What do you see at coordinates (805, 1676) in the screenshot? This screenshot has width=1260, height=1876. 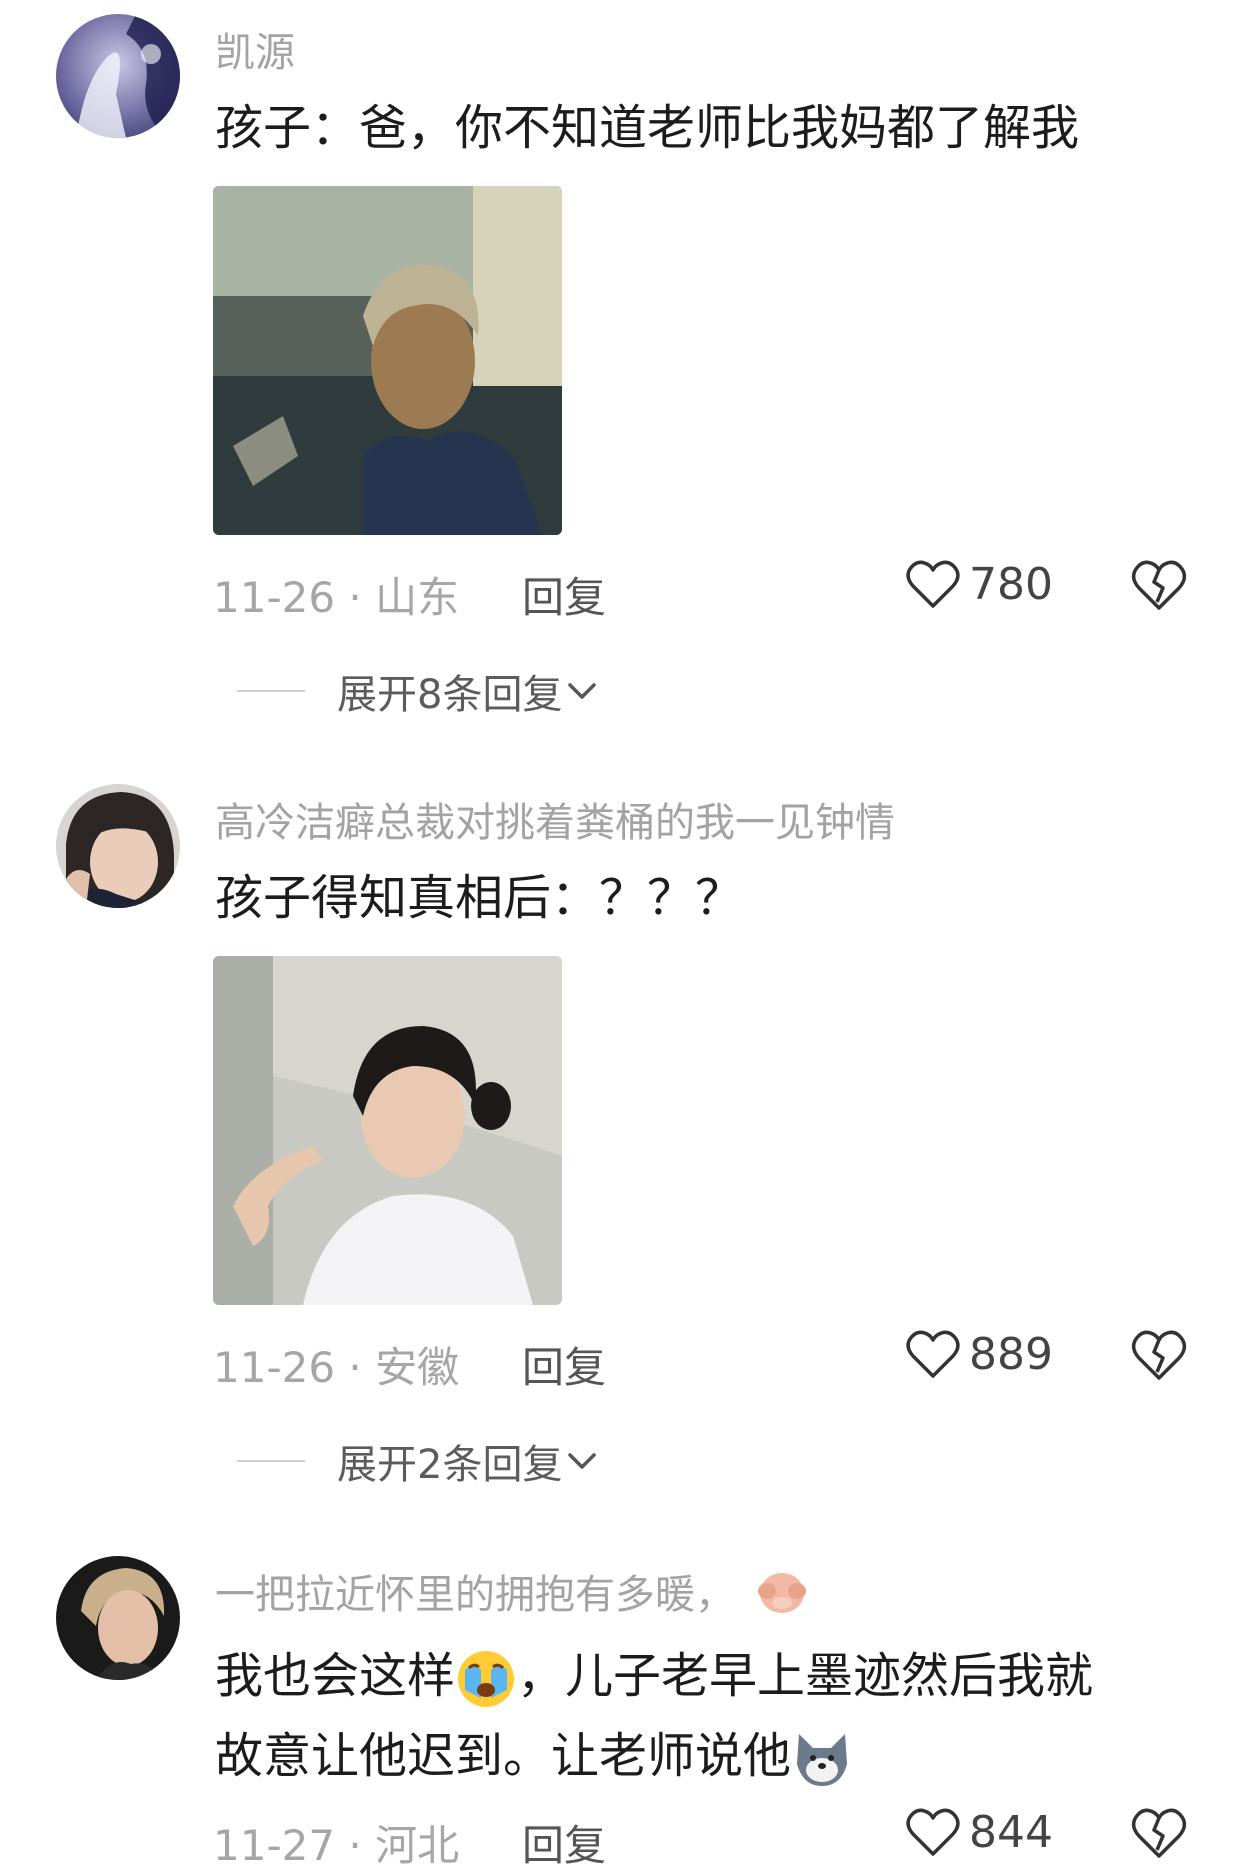 I see `text-segment: ，儿子老早上墨迹然后我就` at bounding box center [805, 1676].